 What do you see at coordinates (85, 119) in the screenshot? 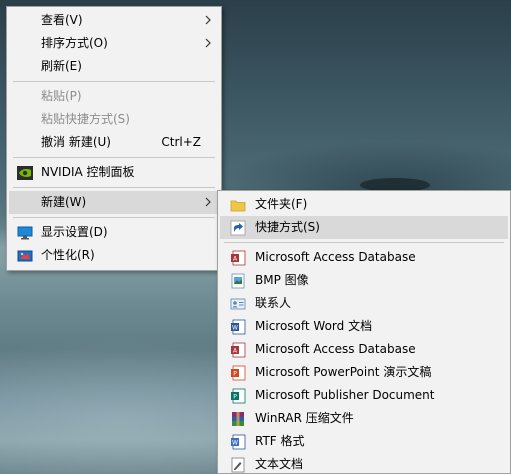
I see `menu-item-label: 粘贴快捷方式(S)` at bounding box center [85, 119].